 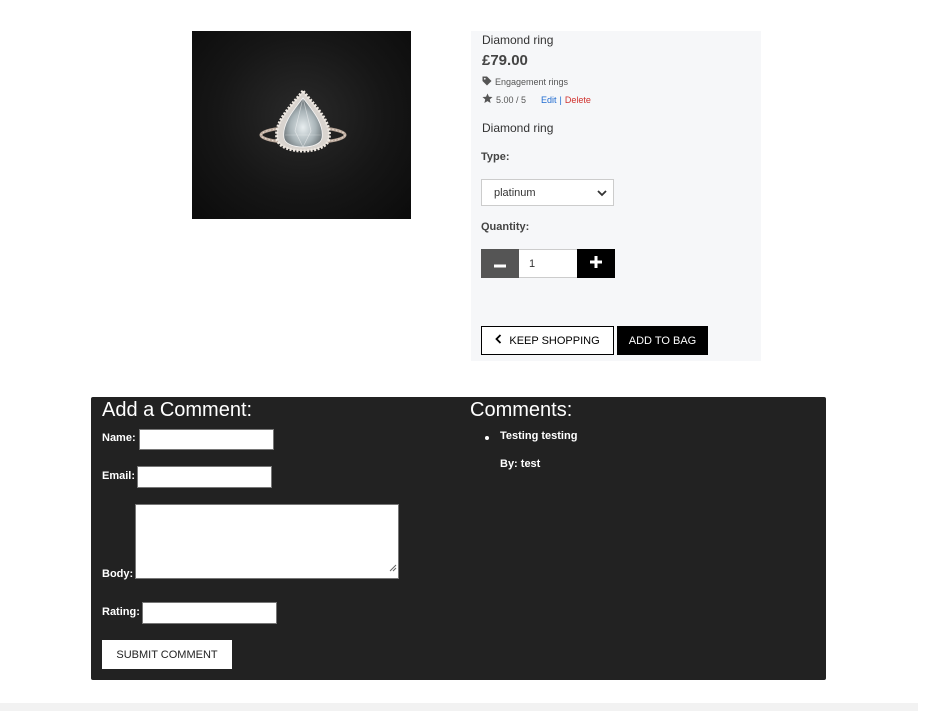 I want to click on chevron-down-icon, so click(x=602, y=194).